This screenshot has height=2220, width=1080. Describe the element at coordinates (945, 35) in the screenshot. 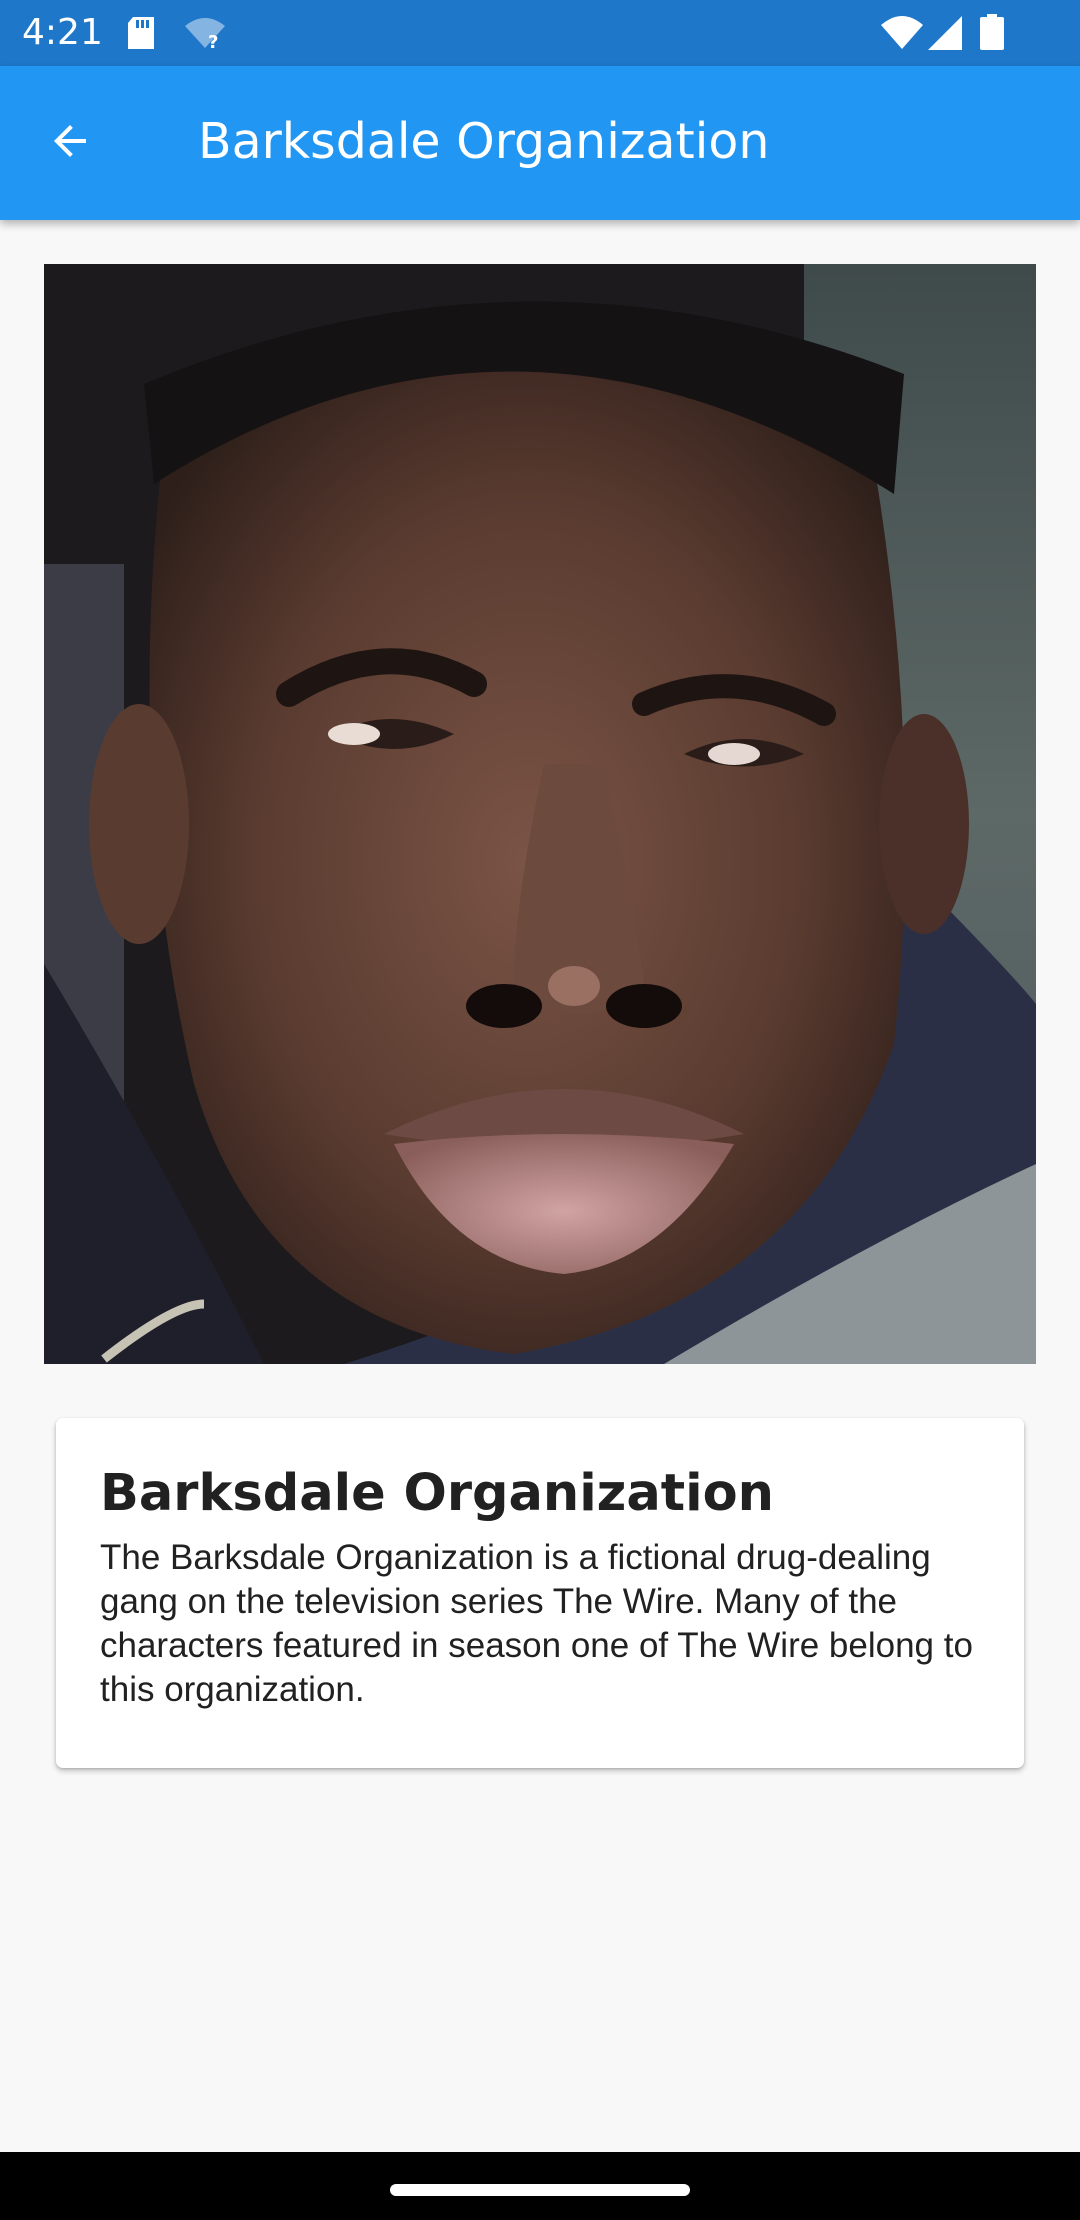

I see `cell-signal-icon` at that location.